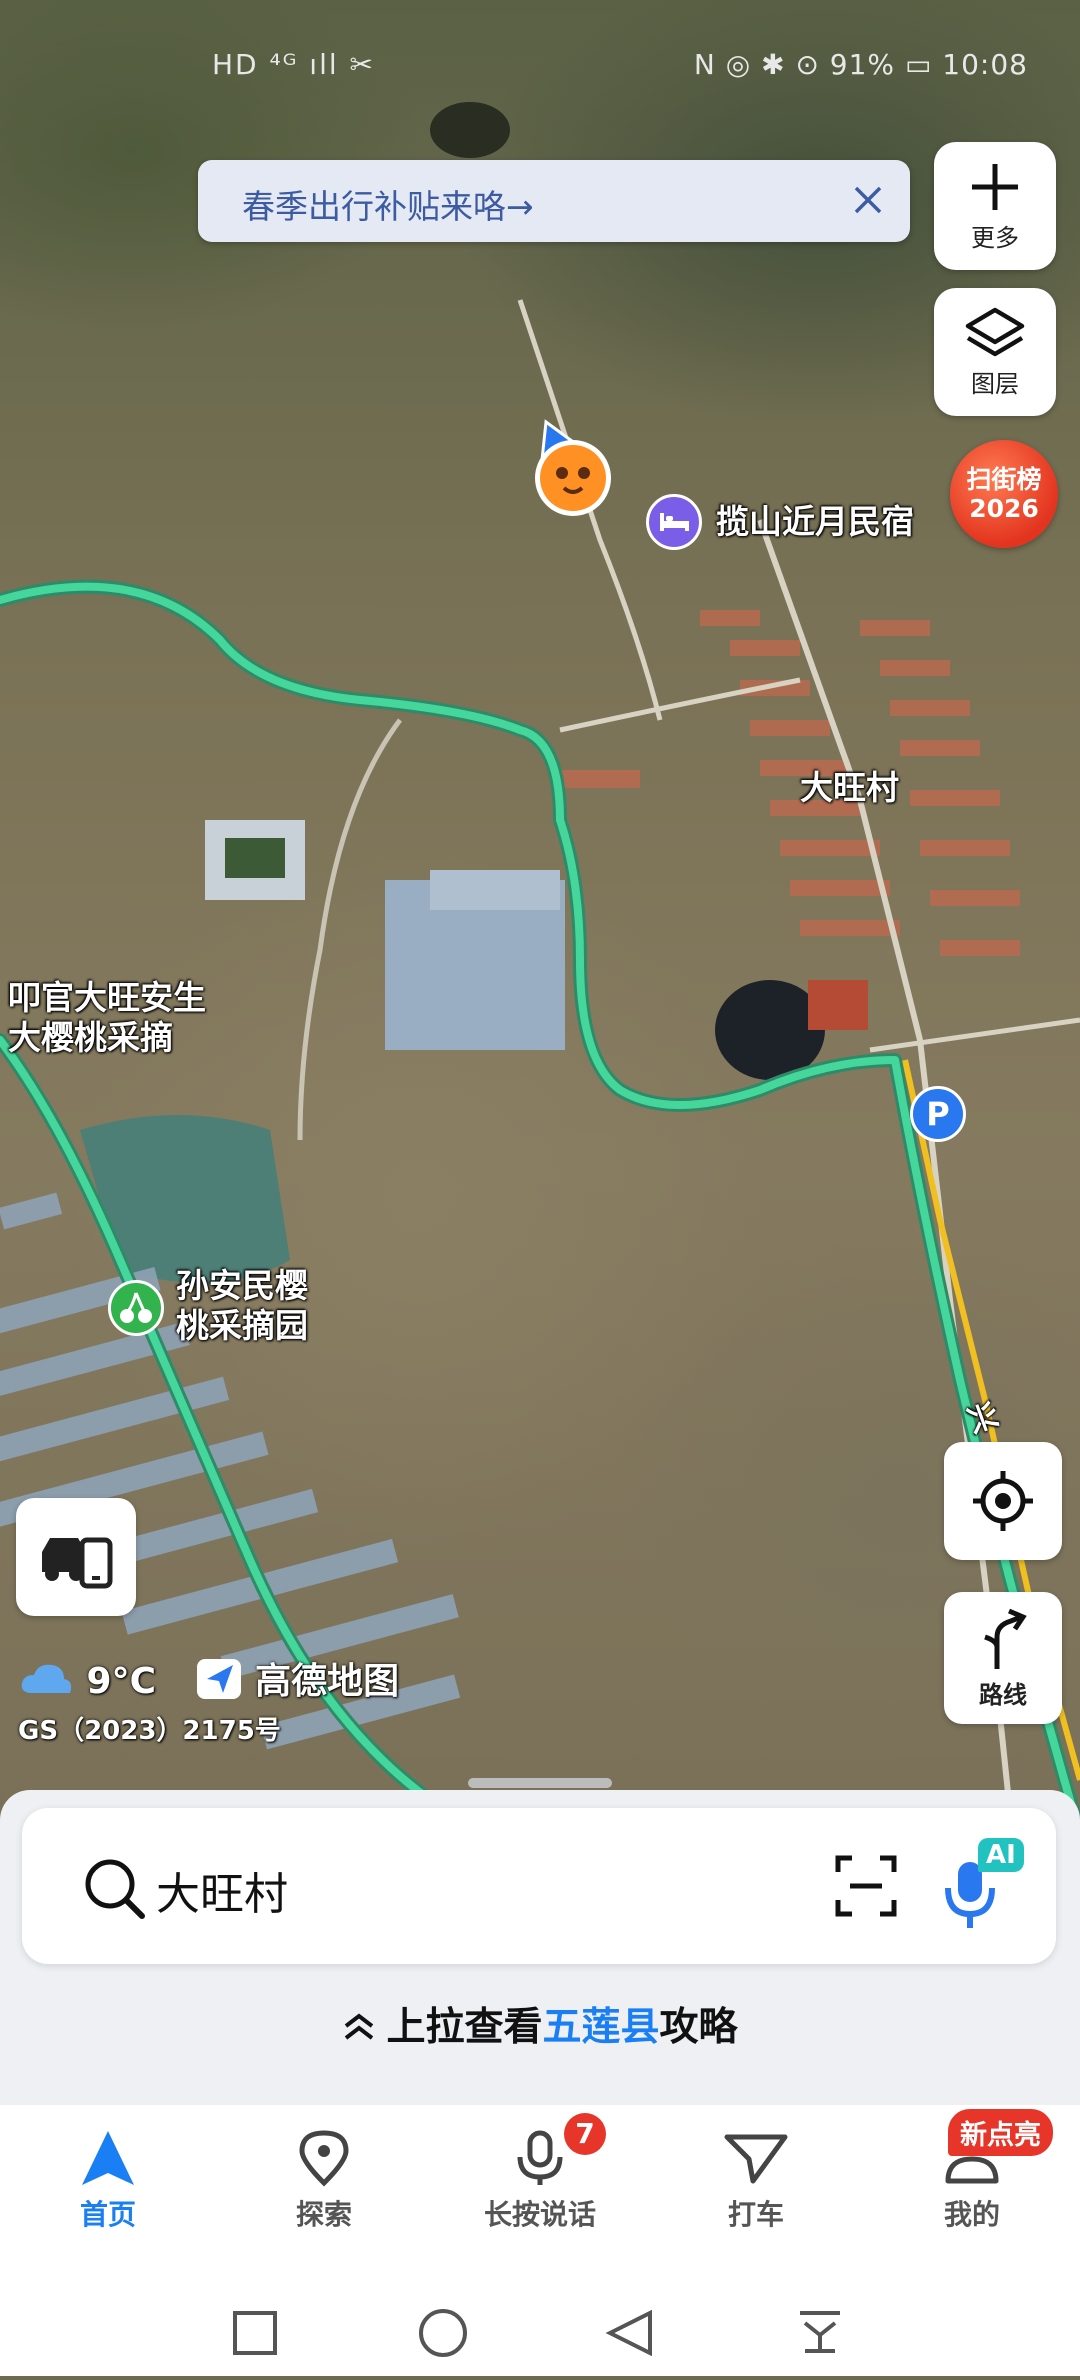 The height and width of the screenshot is (2380, 1080). What do you see at coordinates (77, 1563) in the screenshot?
I see `car-phone-icon` at bounding box center [77, 1563].